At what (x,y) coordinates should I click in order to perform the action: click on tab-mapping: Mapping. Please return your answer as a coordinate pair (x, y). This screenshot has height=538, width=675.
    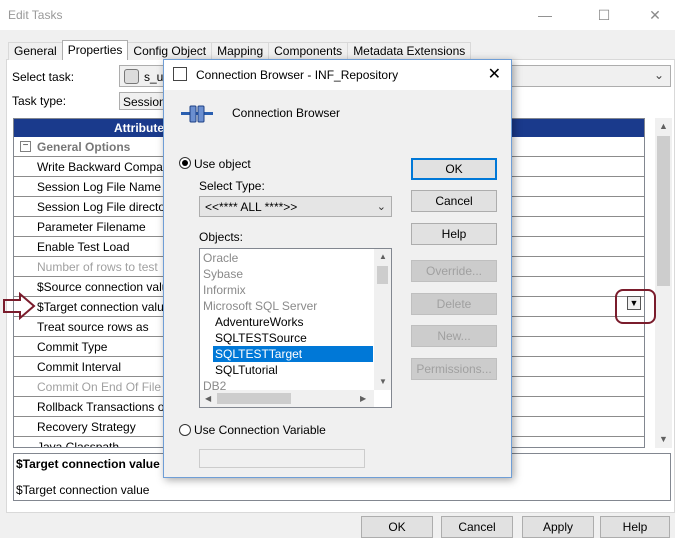
    Looking at the image, I should click on (240, 51).